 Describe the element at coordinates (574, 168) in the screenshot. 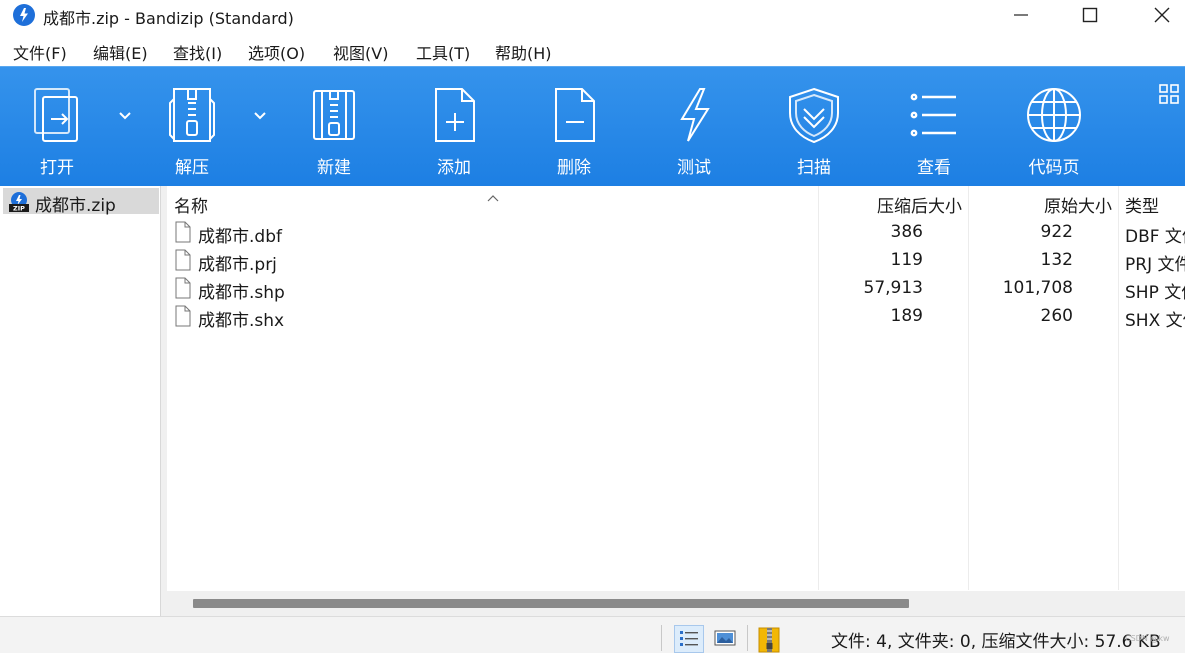

I see `delete-label: 删除` at that location.